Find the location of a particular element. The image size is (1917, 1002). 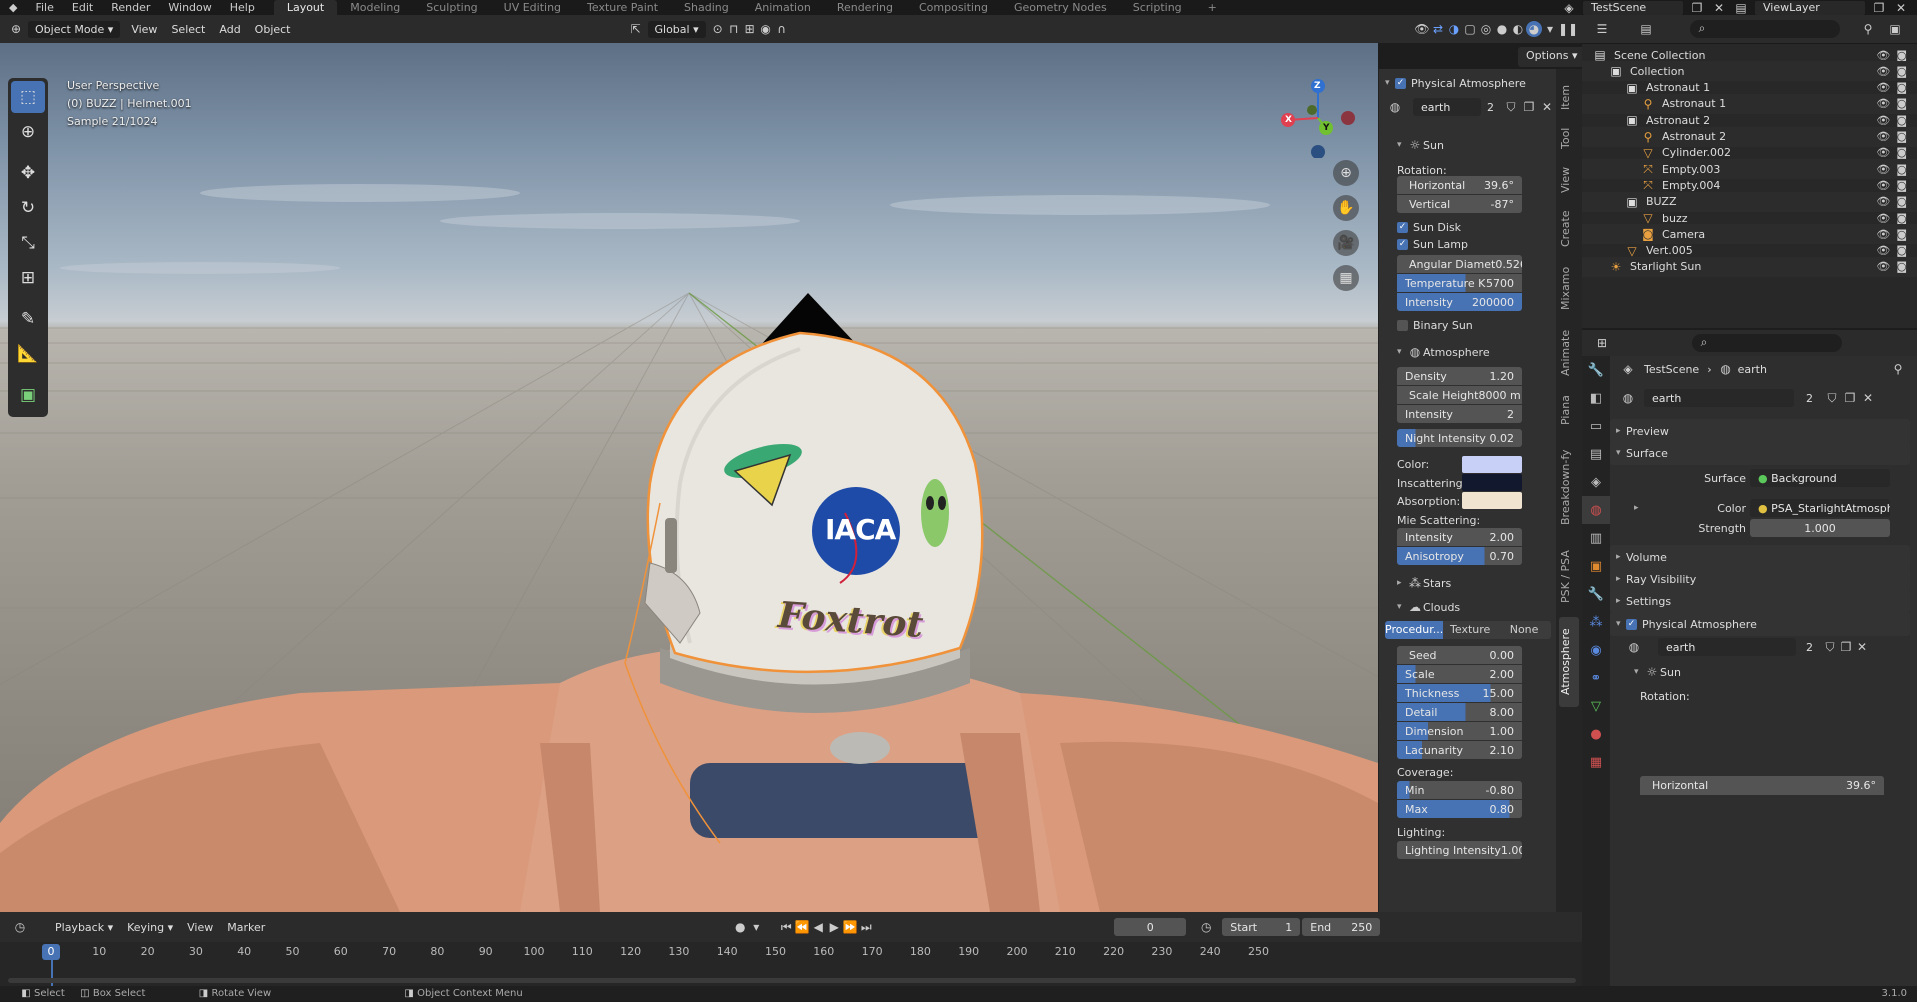

outliner-row: ☀ Starlight Sun 👁 ◙ is located at coordinates (1749, 266).